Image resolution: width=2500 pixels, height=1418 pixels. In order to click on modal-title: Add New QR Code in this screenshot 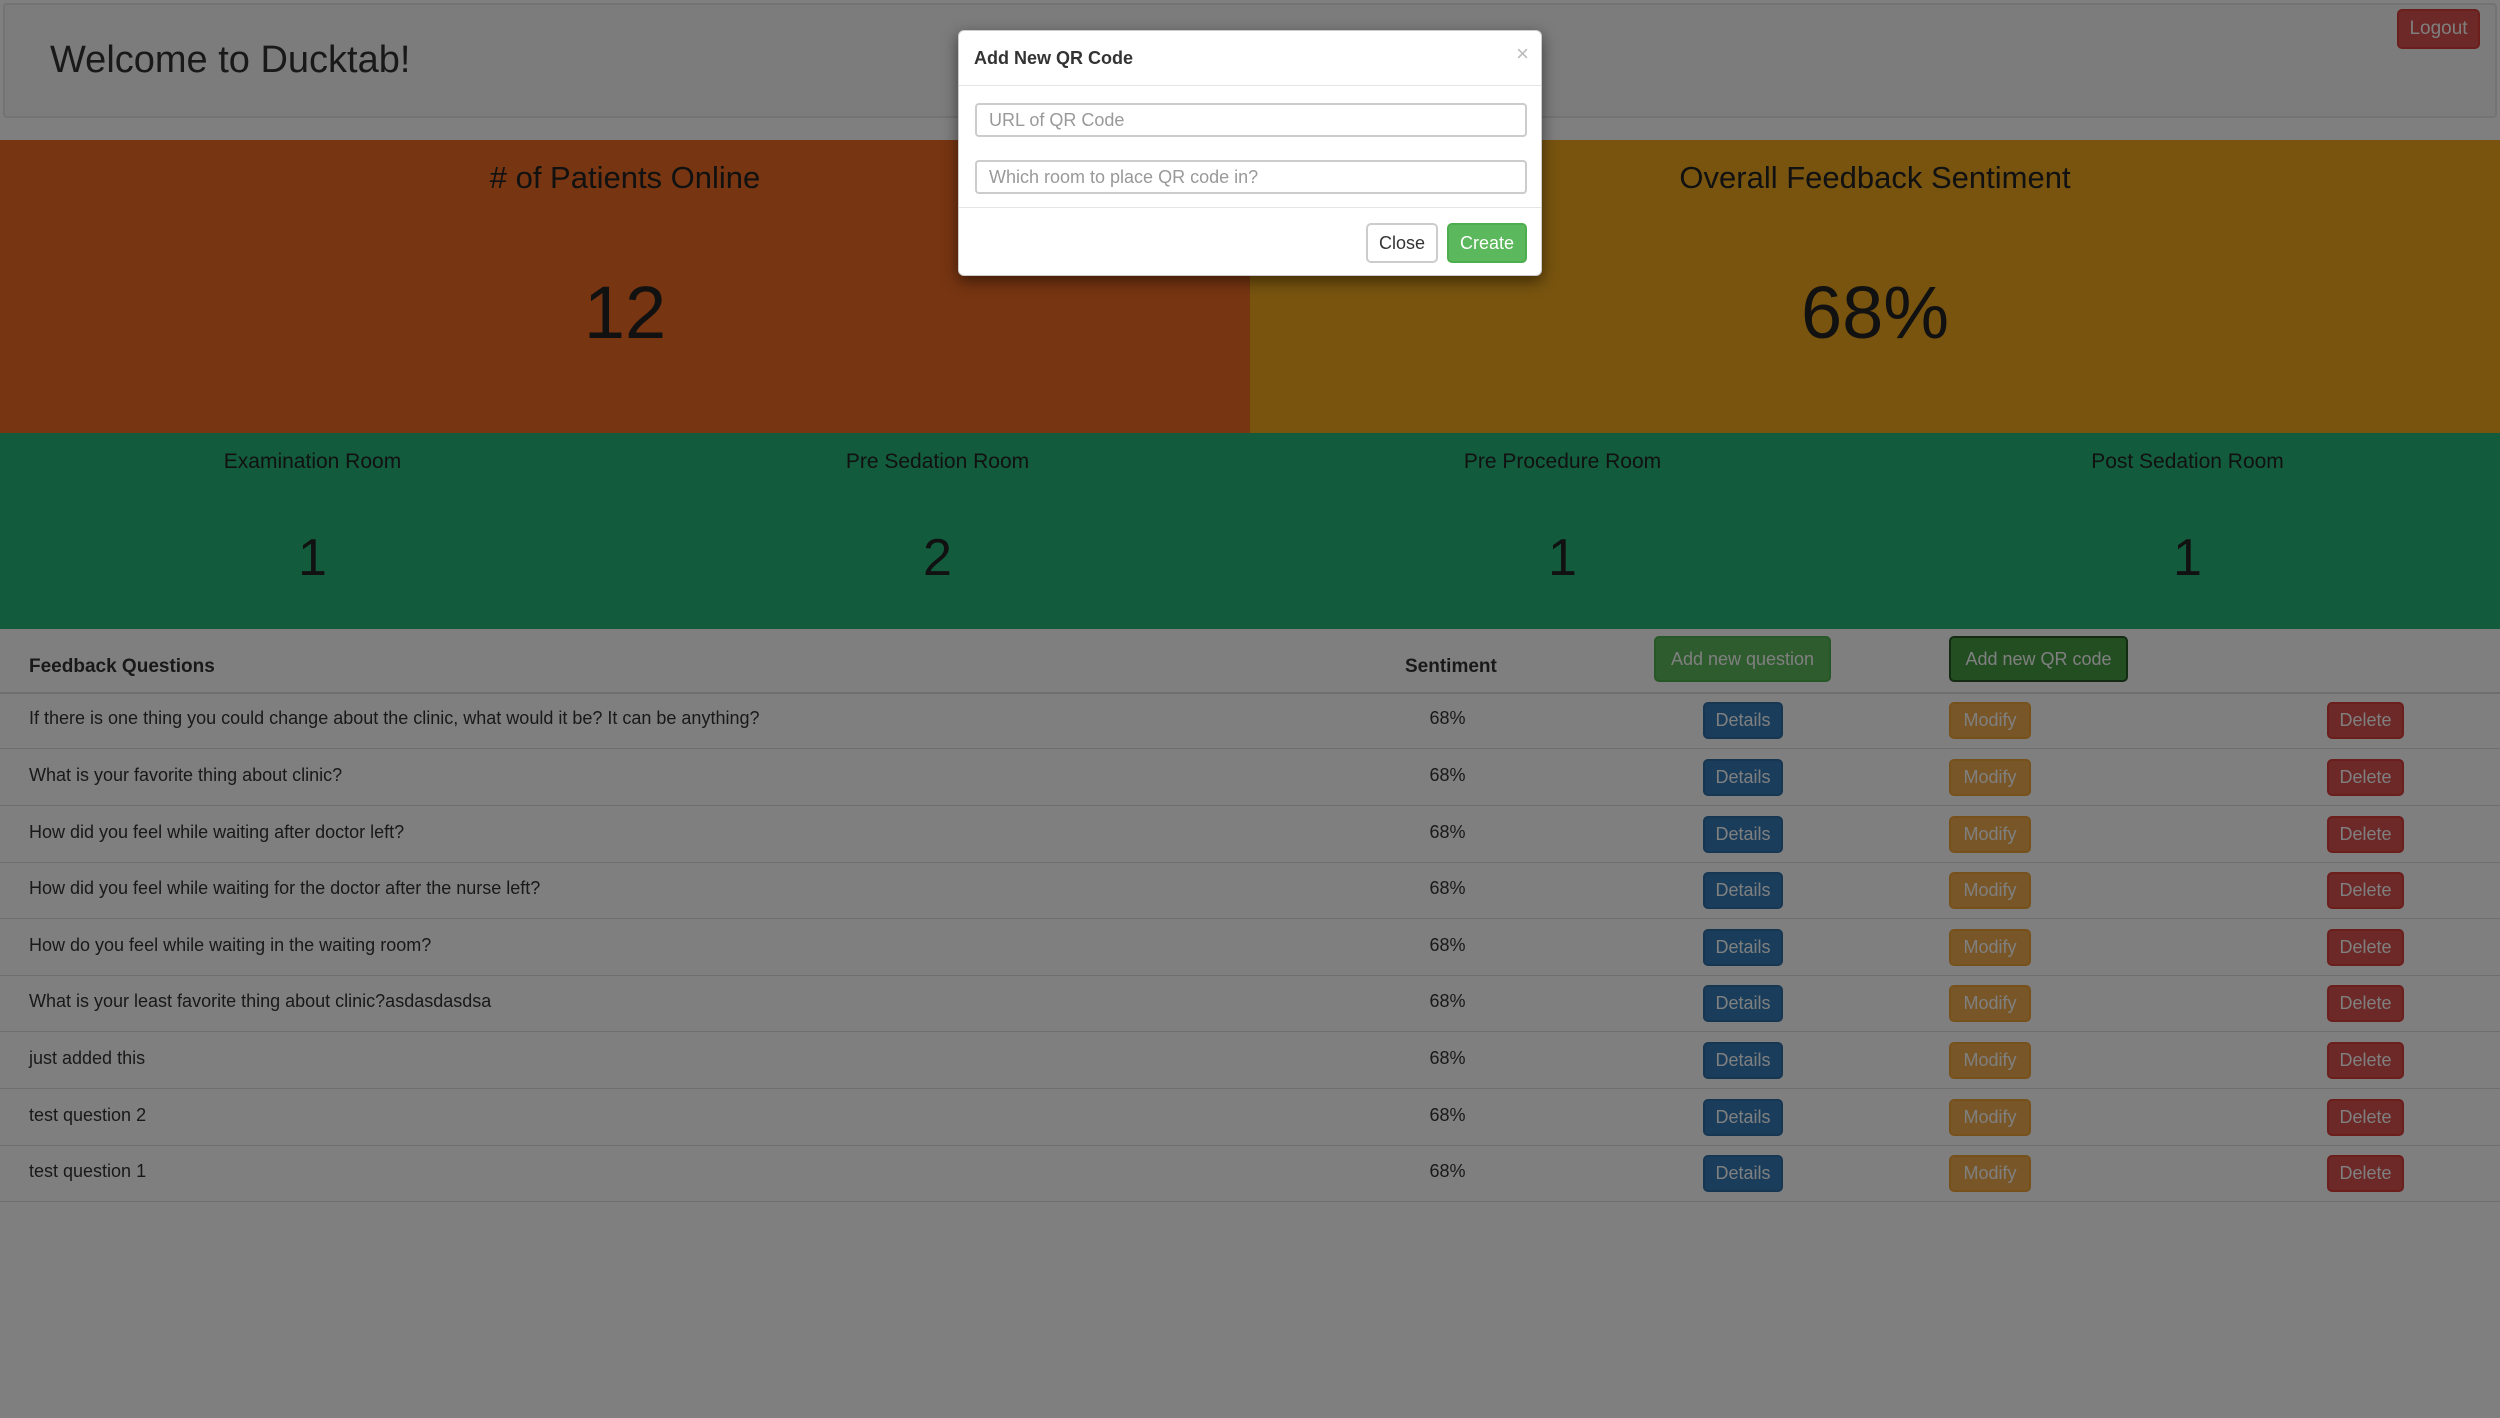, I will do `click(1054, 58)`.